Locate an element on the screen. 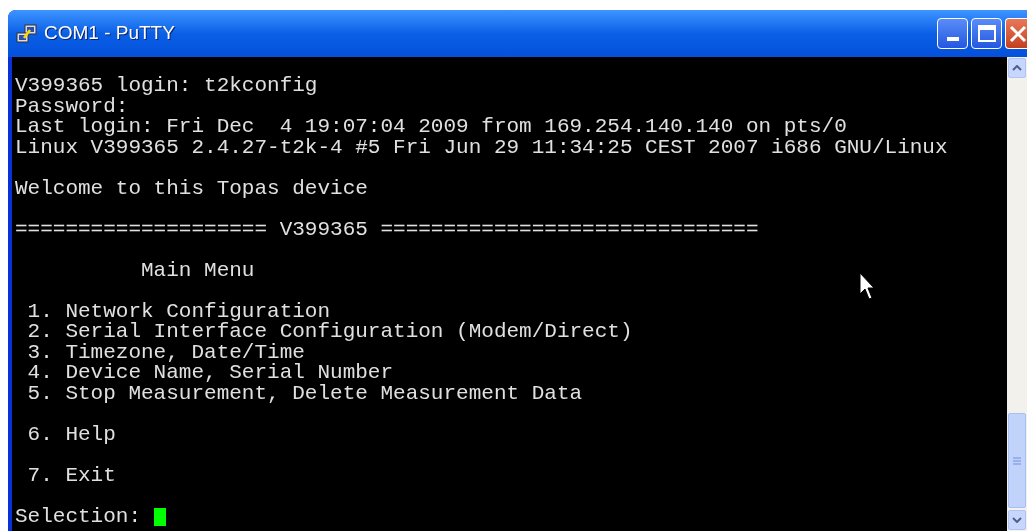  grip-icon is located at coordinates (1017, 460).